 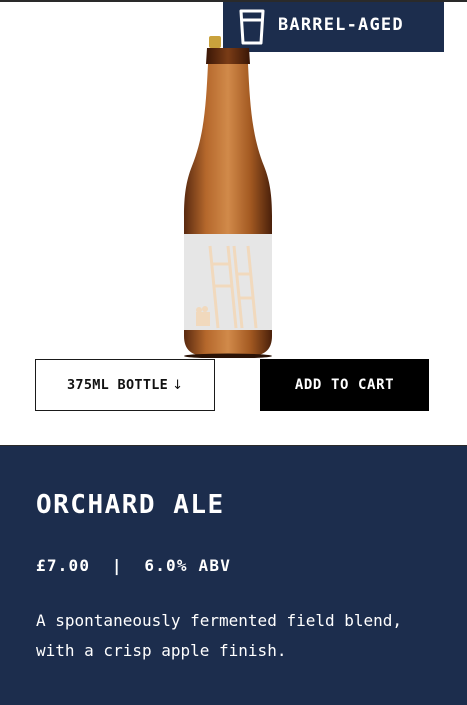 I want to click on product-title: ORCHARD ALE, so click(x=130, y=505).